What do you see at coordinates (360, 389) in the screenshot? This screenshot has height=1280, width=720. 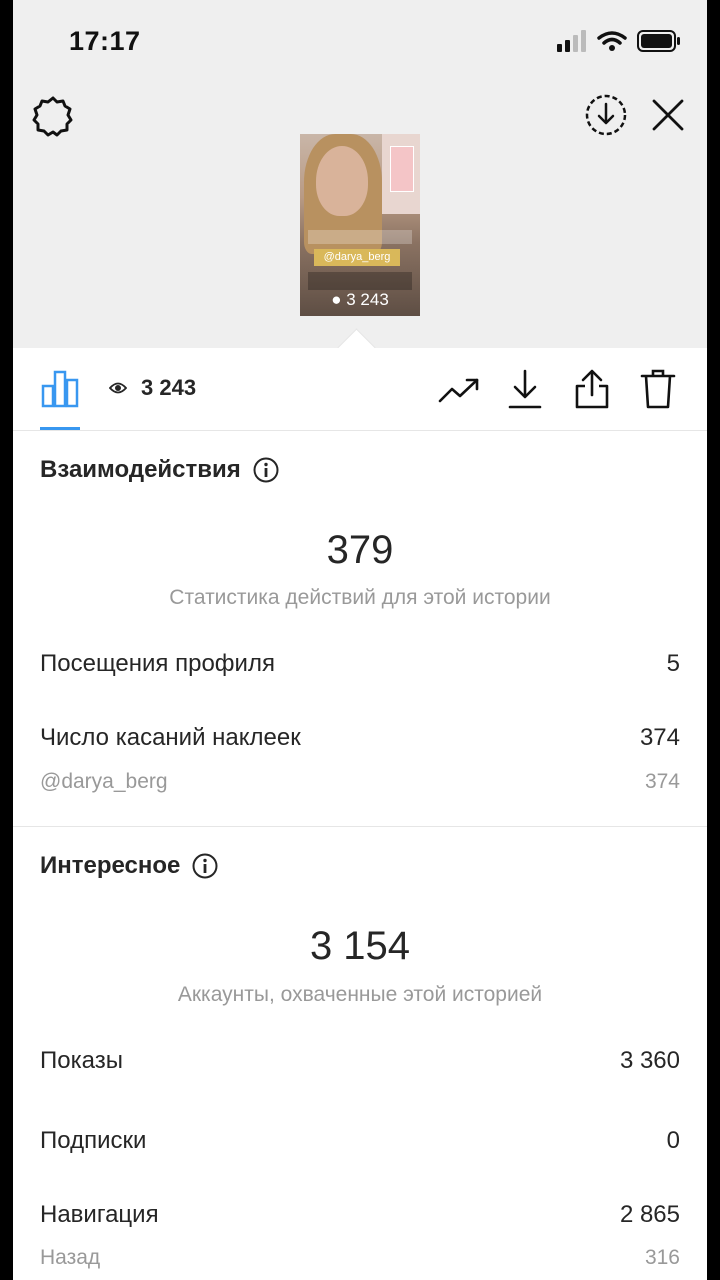 I see `insights-toolbar: 3 243` at bounding box center [360, 389].